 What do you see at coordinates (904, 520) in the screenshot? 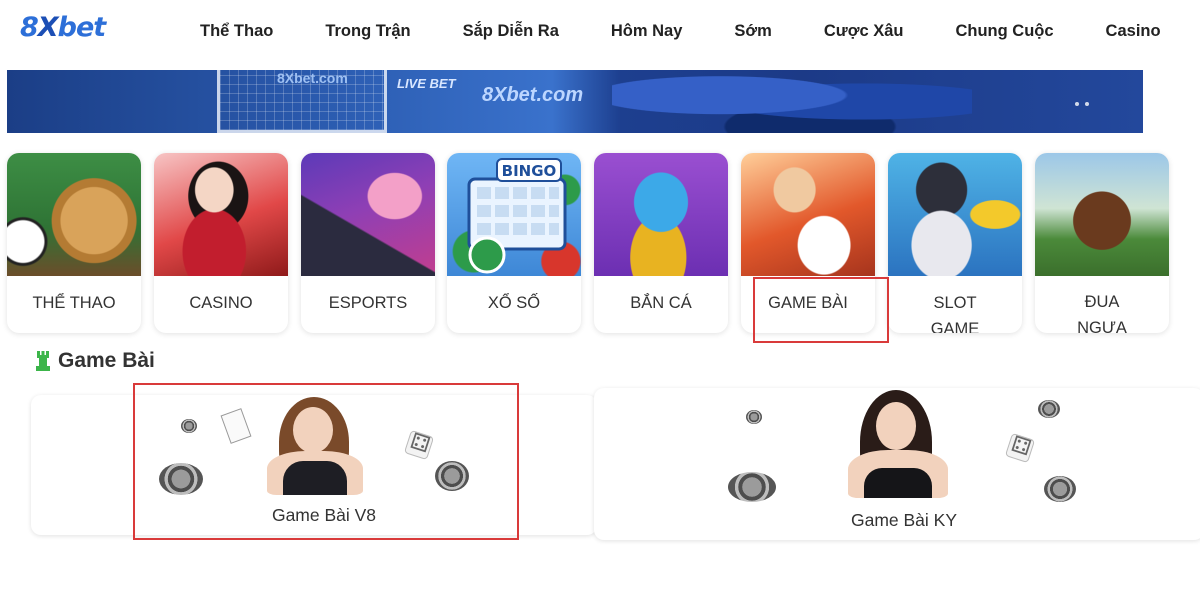
I see `game-card-label: Game Bài KY` at bounding box center [904, 520].